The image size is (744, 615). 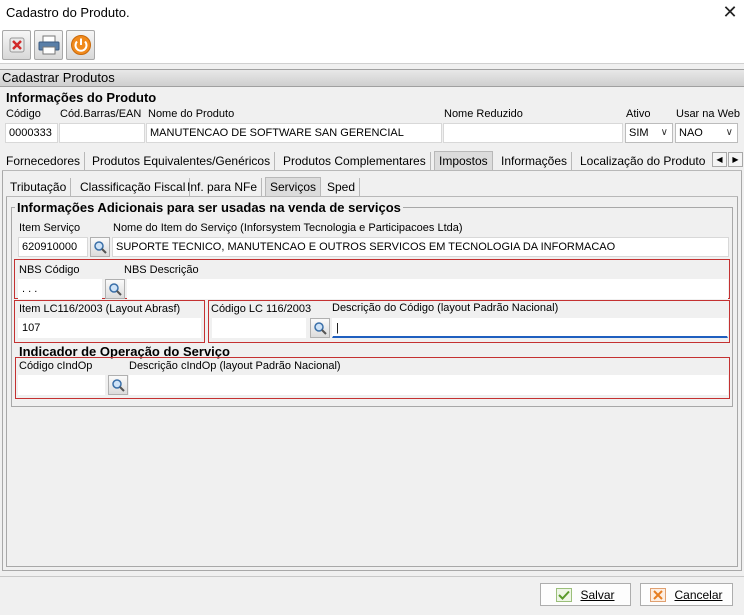 What do you see at coordinates (597, 594) in the screenshot?
I see `salvar-label: Salvar` at bounding box center [597, 594].